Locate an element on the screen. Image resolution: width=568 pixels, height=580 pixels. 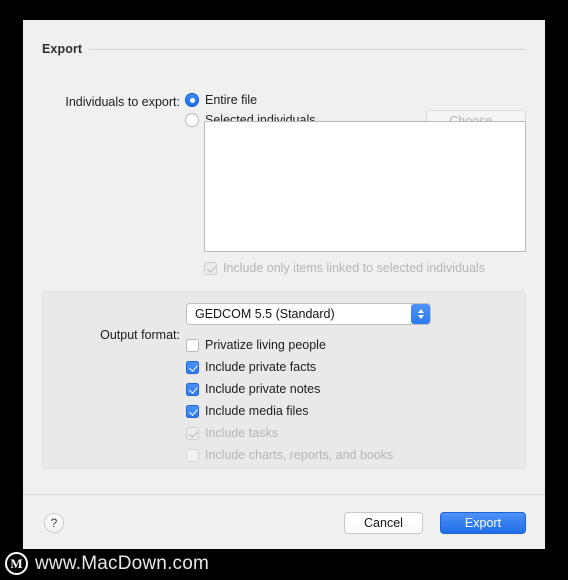
checkbox-include-private-facts: Include private facts is located at coordinates (251, 367).